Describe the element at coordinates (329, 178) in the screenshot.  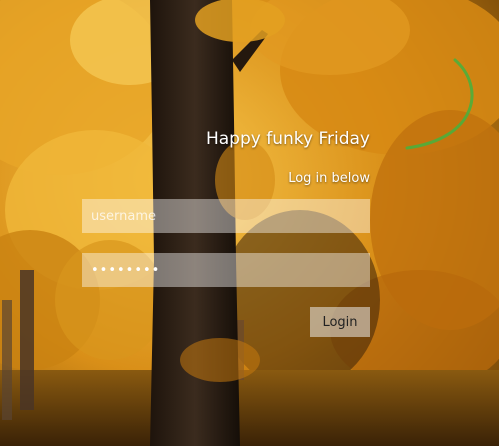
I see `login-instruction: Log in below` at that location.